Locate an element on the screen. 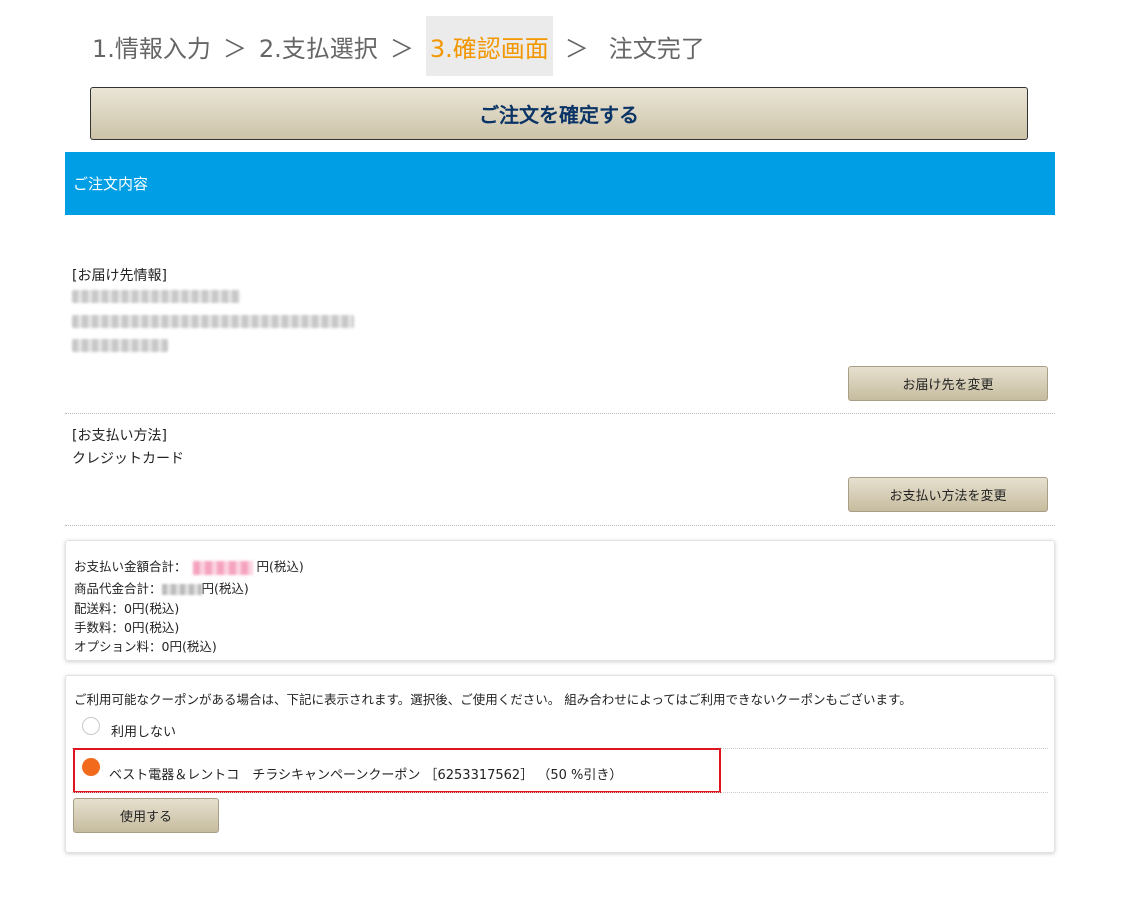  coupon-none-radio is located at coordinates (91, 726).